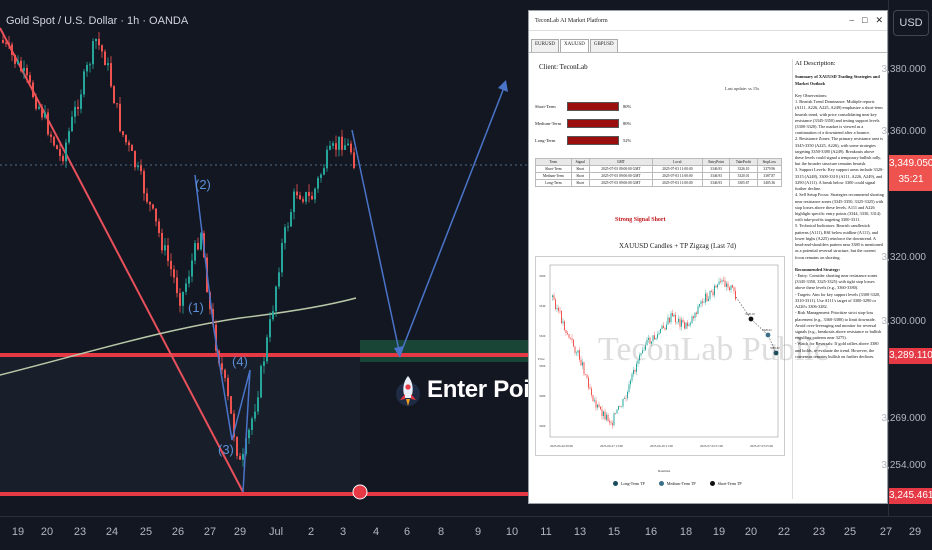 Image resolution: width=932 pixels, height=550 pixels. I want to click on window-title: TeconLab AI Market Platform, so click(571, 20).